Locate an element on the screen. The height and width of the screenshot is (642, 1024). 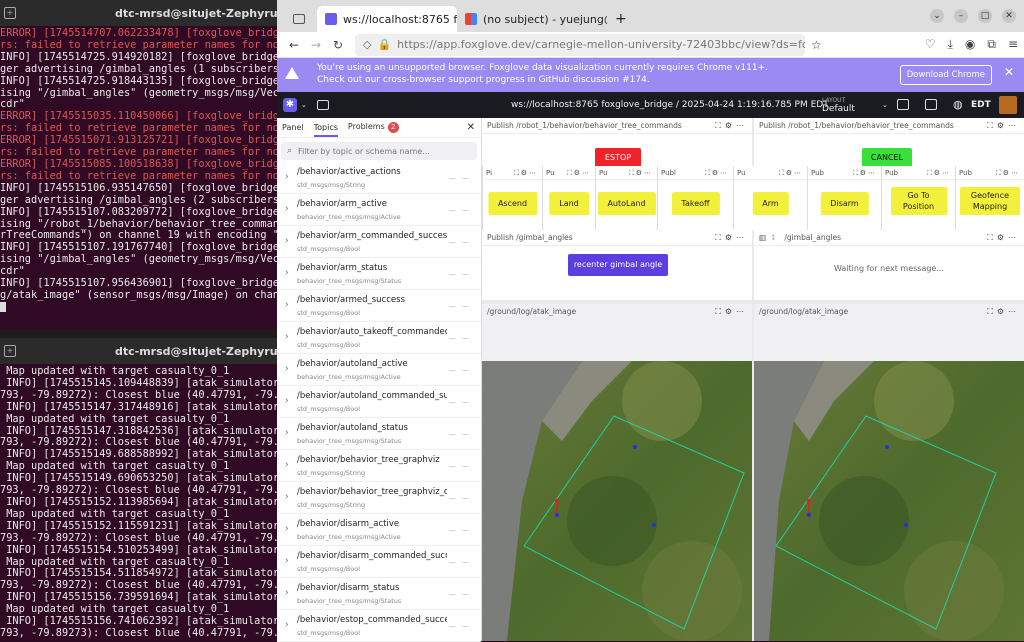
timezone-label: EDT is located at coordinates (981, 105).